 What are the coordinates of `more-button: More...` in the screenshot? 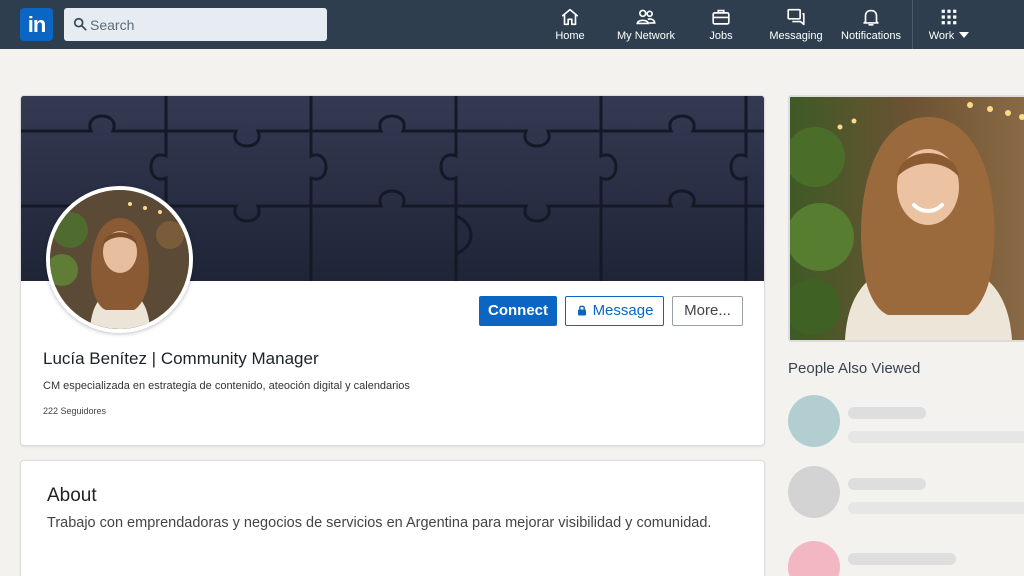 It's located at (707, 311).